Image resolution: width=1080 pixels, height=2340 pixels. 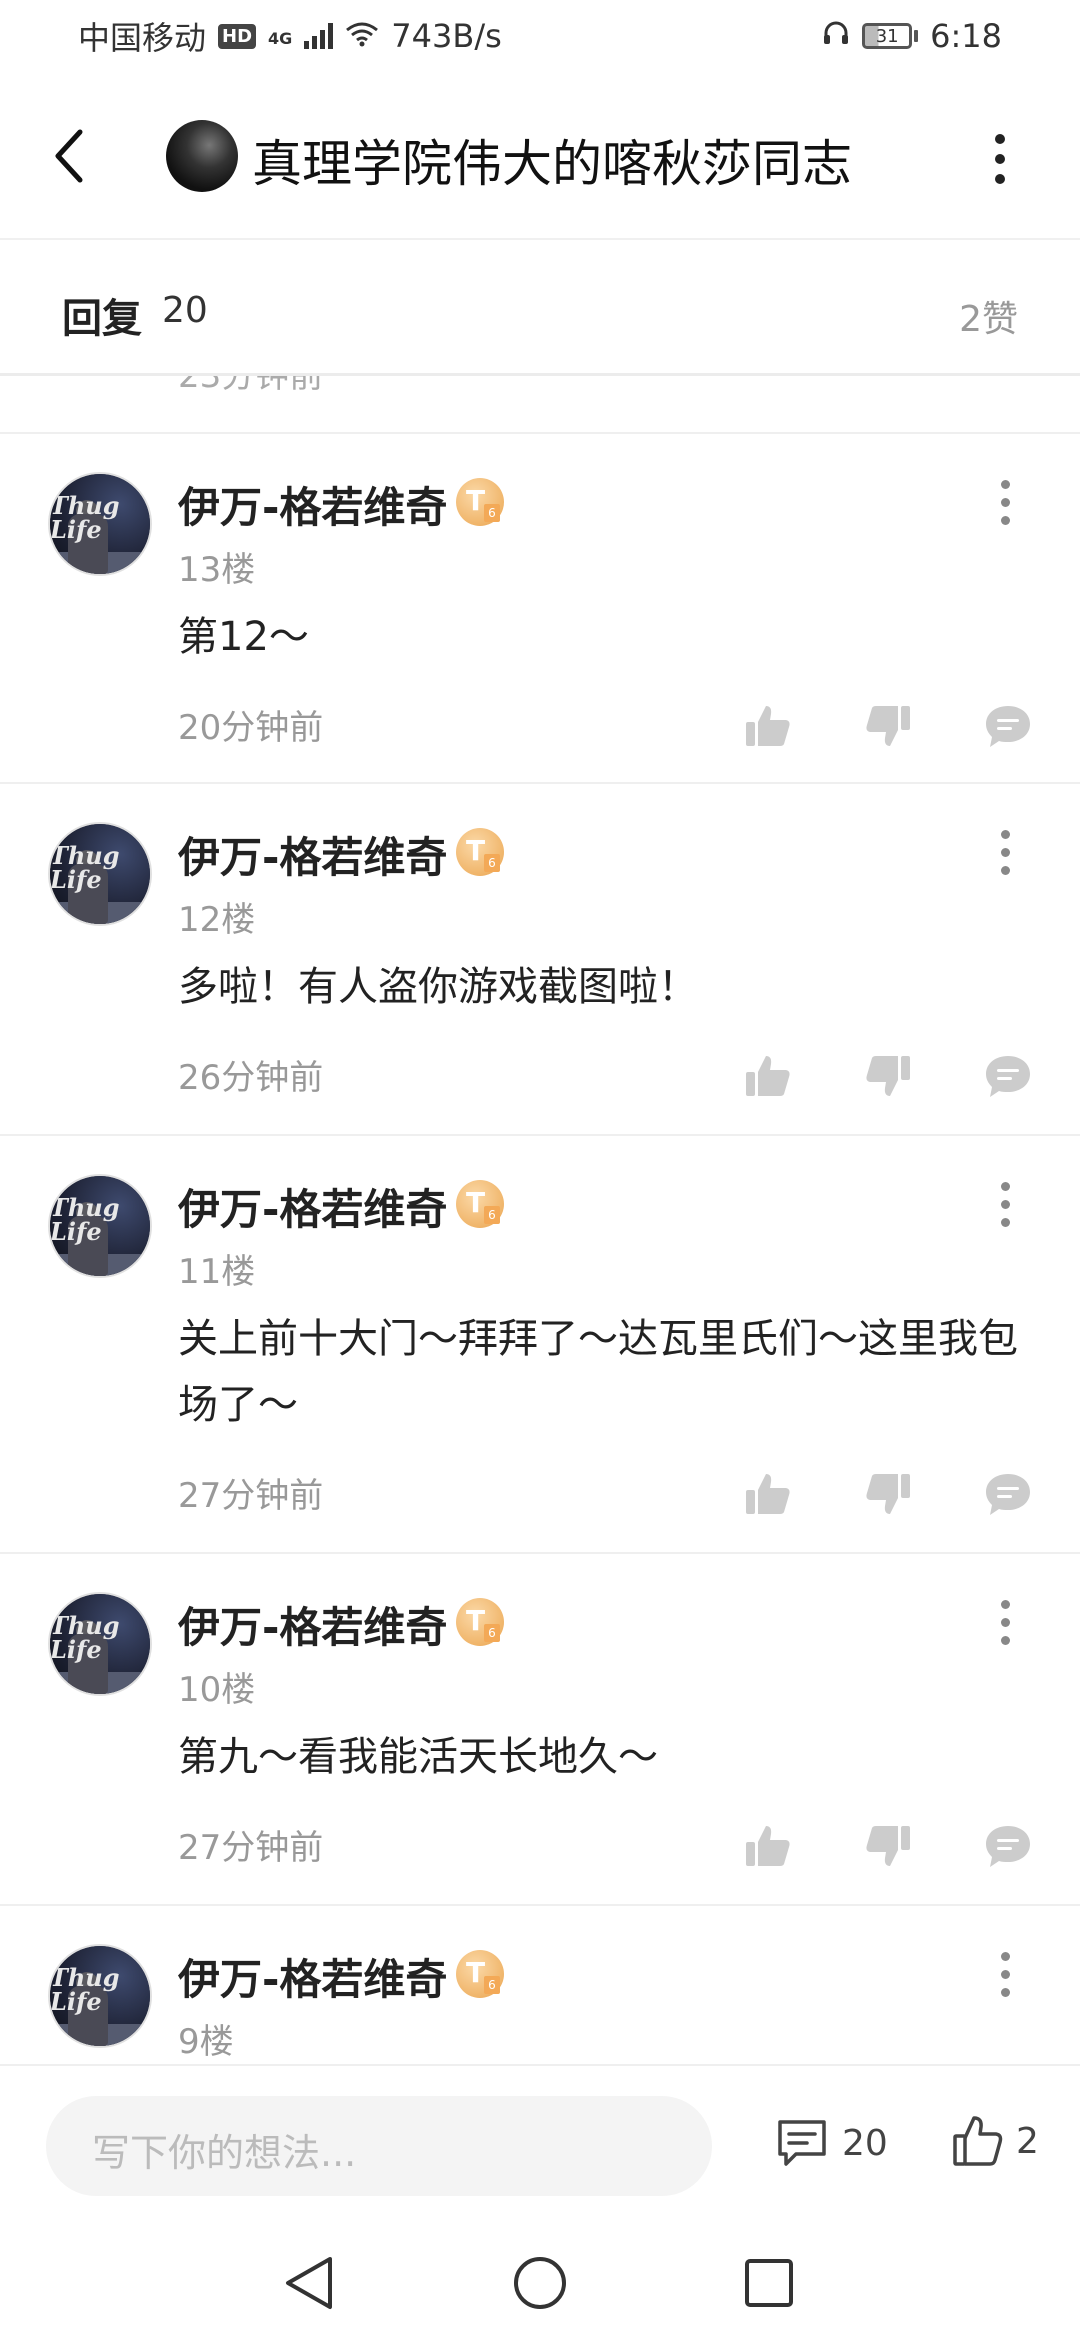 I want to click on reply-count: 20, so click(x=185, y=310).